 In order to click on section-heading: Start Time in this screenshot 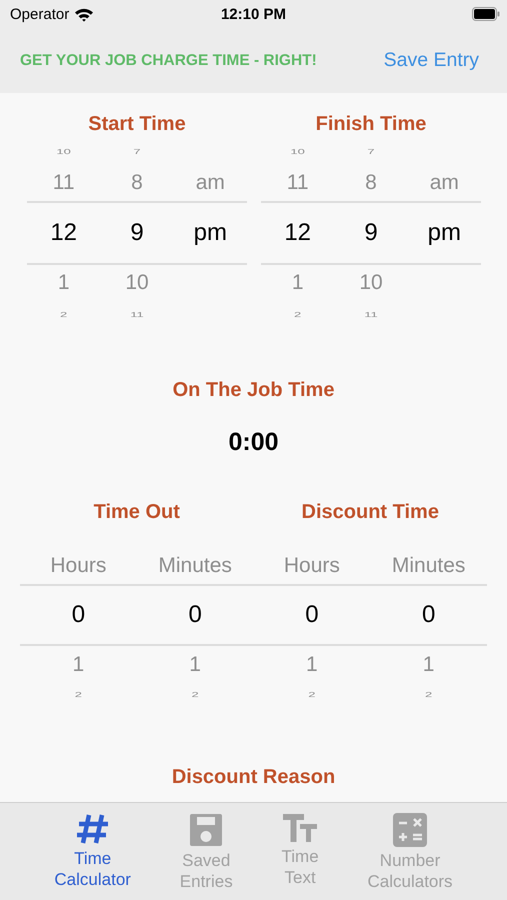, I will do `click(137, 124)`.